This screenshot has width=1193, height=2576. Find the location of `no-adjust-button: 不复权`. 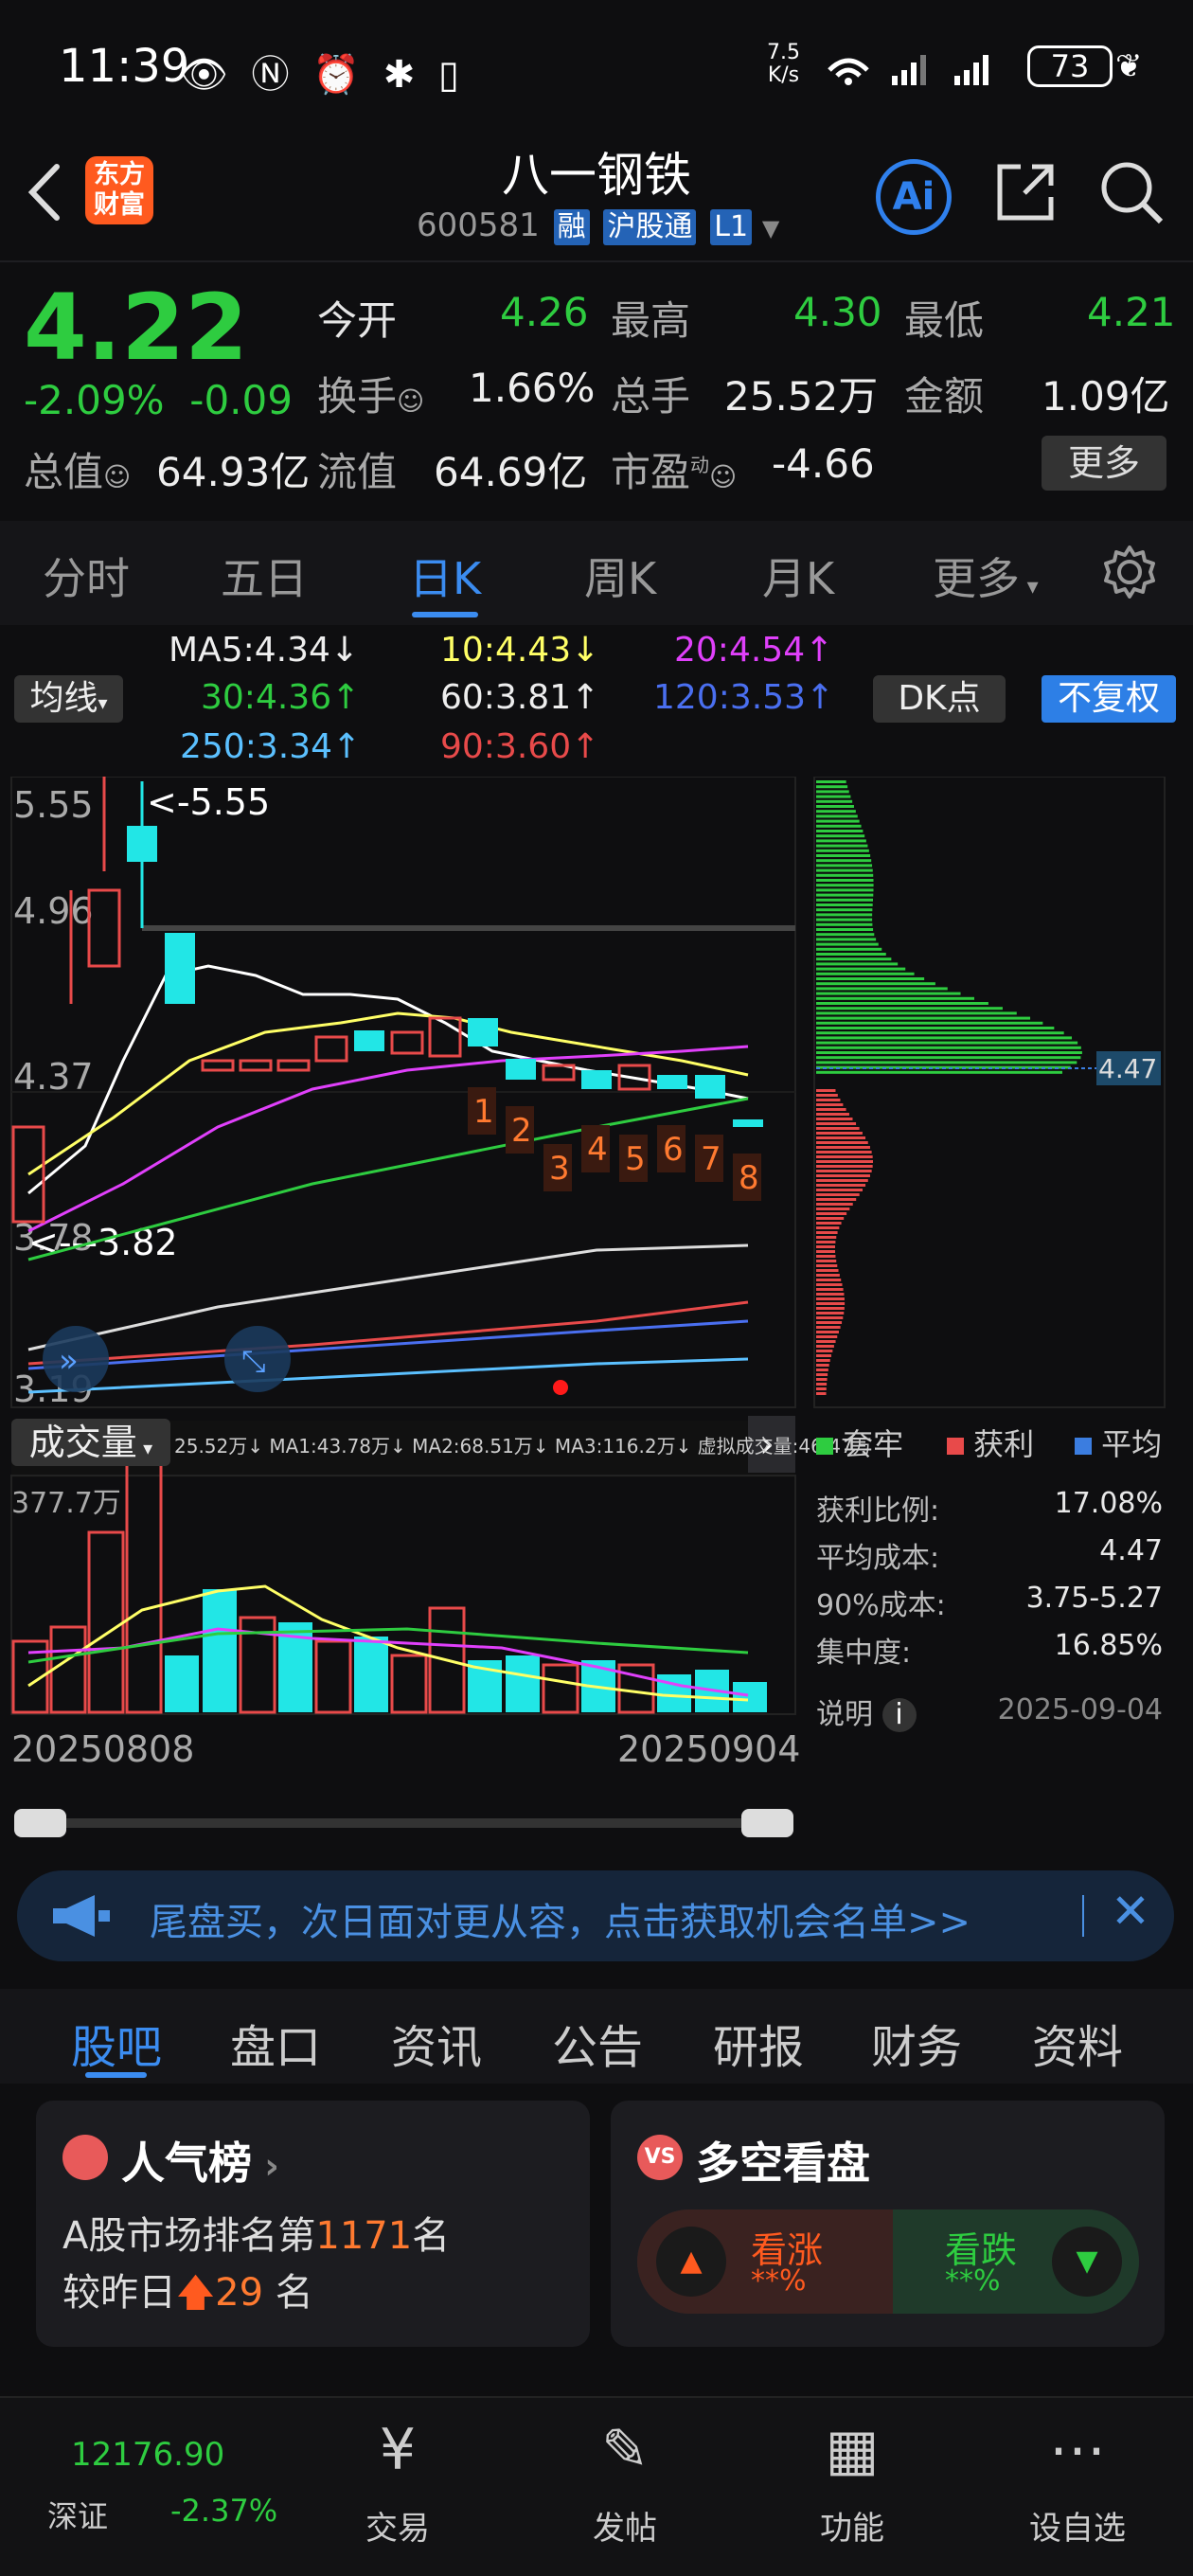

no-adjust-button: 不复权 is located at coordinates (1109, 699).